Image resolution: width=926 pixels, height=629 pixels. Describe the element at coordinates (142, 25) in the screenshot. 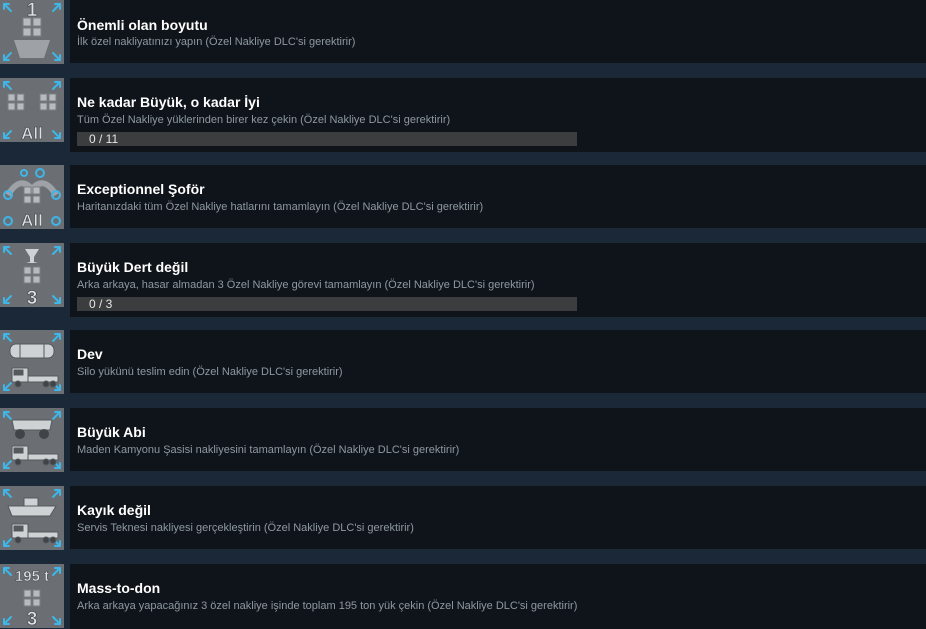

I see `achievement-title: Önemli olan boyutu` at that location.